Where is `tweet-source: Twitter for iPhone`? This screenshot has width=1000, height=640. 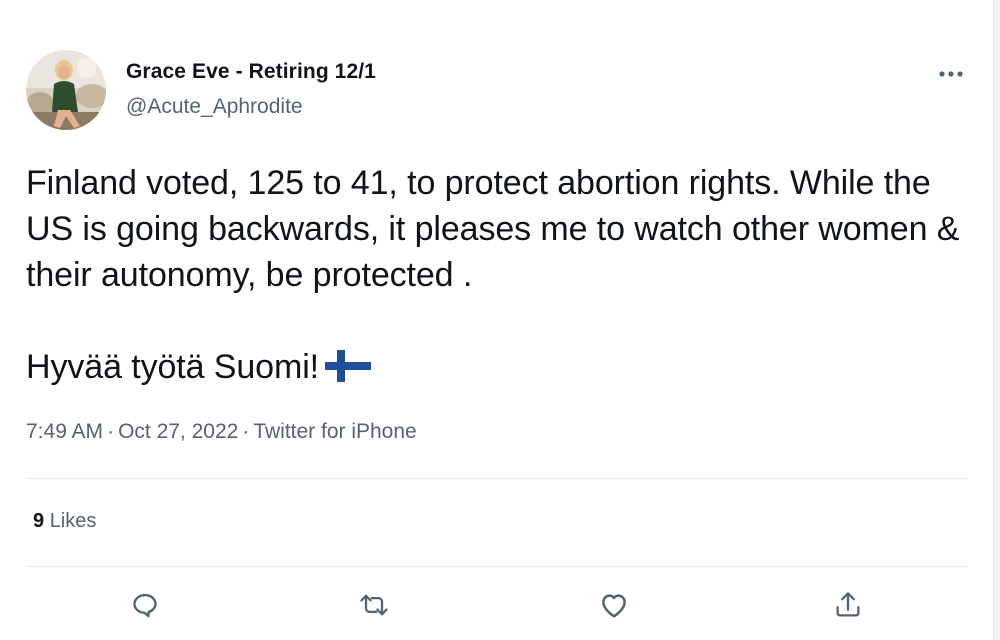
tweet-source: Twitter for iPhone is located at coordinates (334, 431).